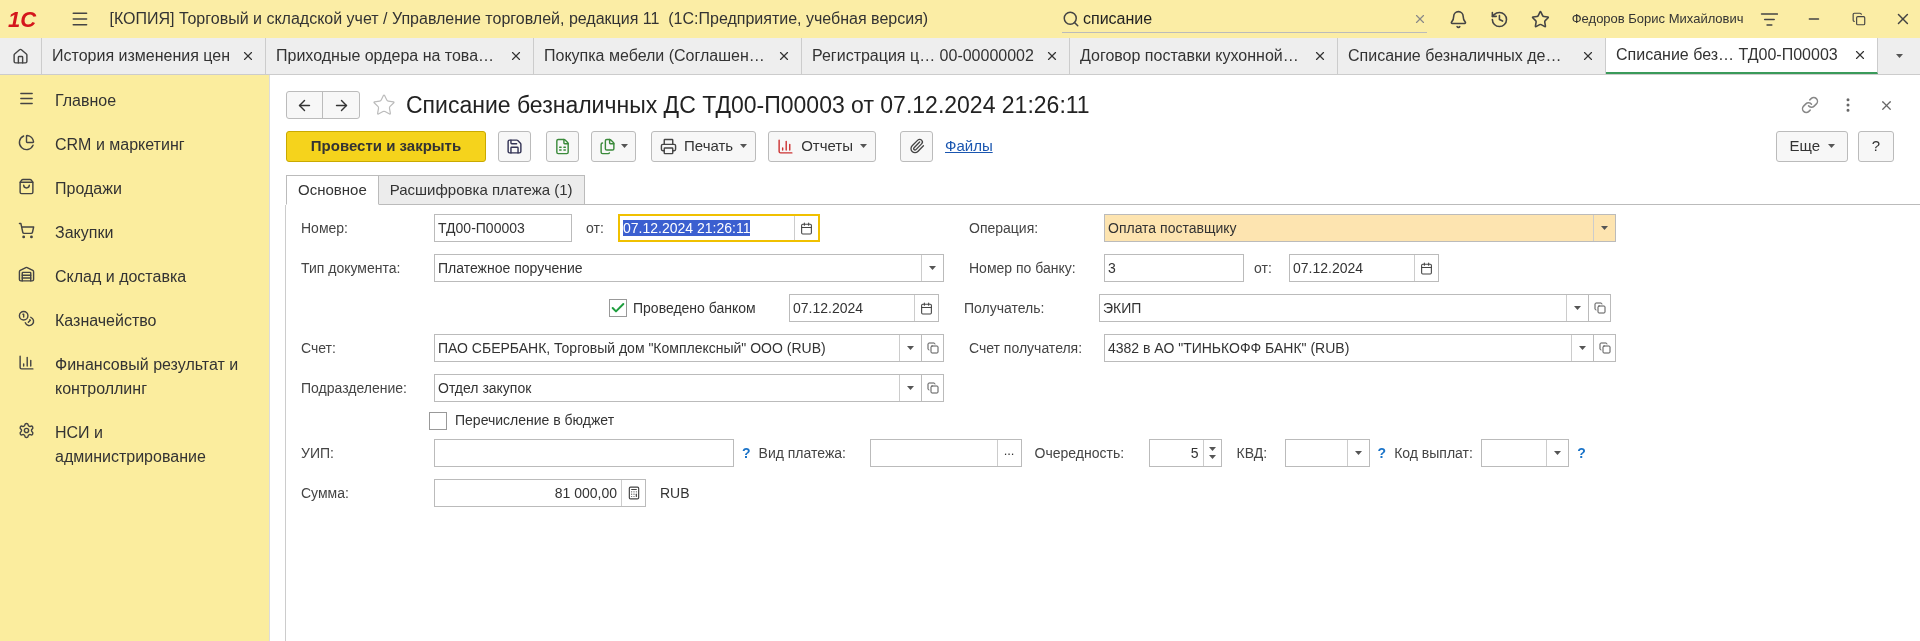 The width and height of the screenshot is (1920, 641). I want to click on printer-icon, so click(668, 146).